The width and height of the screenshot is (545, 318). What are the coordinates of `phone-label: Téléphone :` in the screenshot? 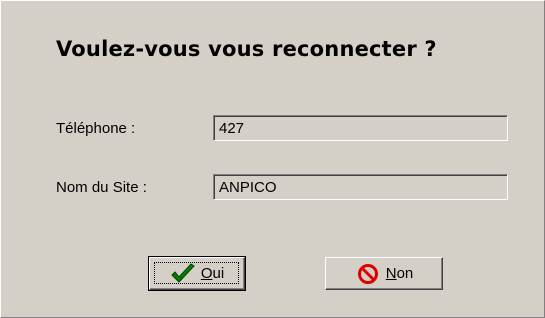 It's located at (96, 128).